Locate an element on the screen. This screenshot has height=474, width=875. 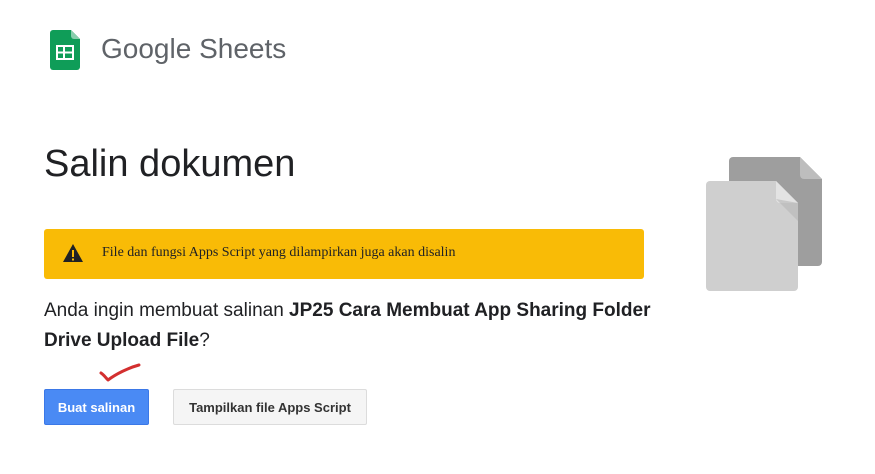
question-suffix: ? is located at coordinates (204, 340).